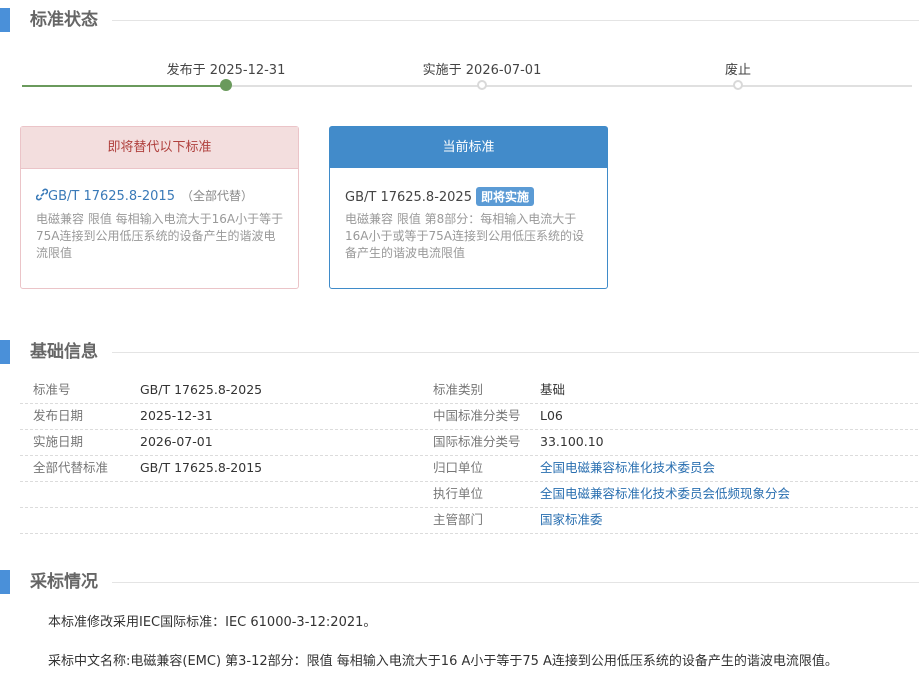  What do you see at coordinates (42, 194) in the screenshot?
I see `link-icon` at bounding box center [42, 194].